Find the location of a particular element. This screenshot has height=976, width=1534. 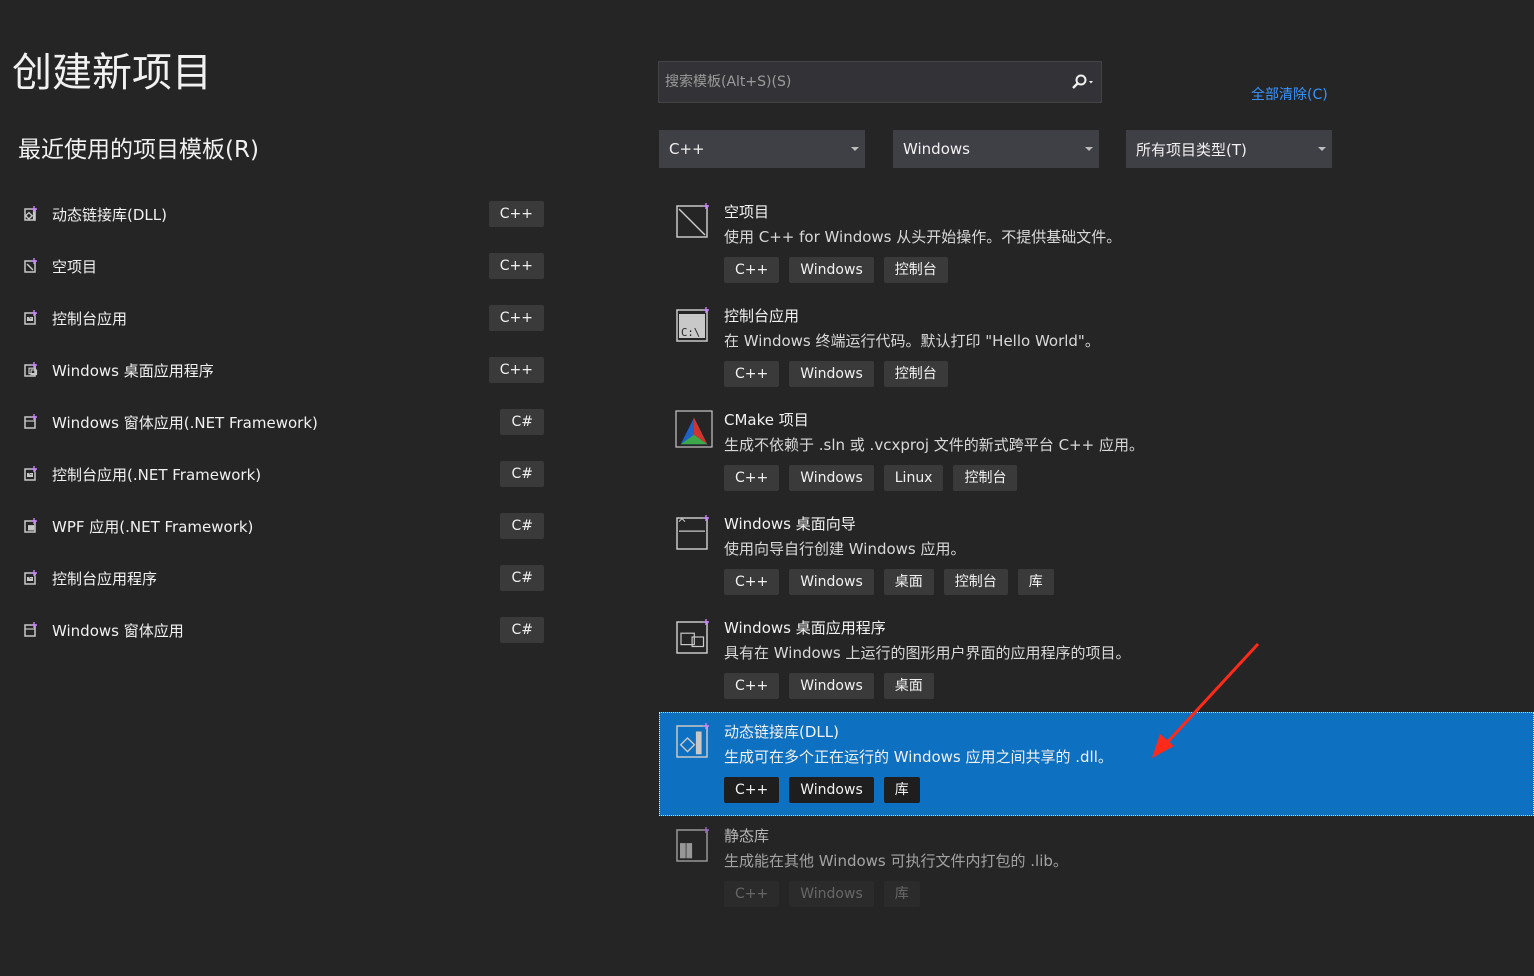

svg-text: C:\ is located at coordinates (690, 332).